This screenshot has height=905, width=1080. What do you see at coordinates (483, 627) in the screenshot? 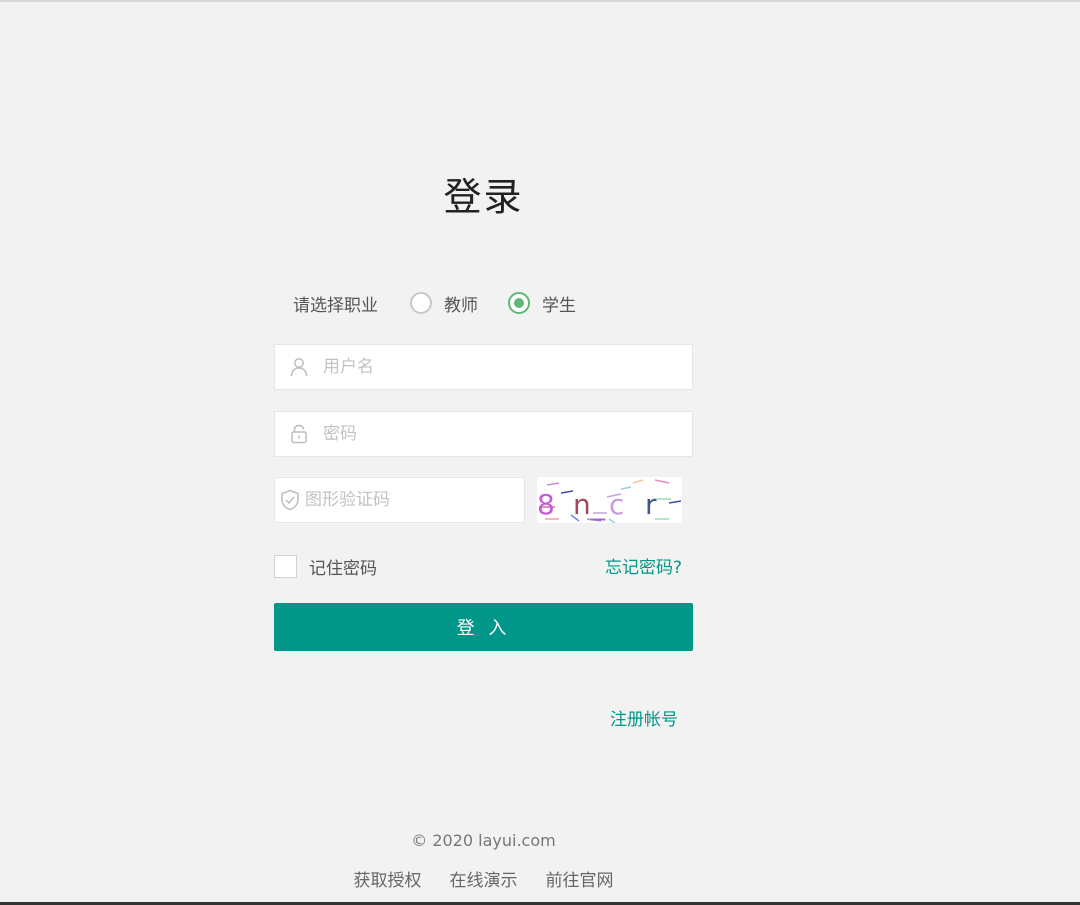
I see `login-button: 登 入` at bounding box center [483, 627].